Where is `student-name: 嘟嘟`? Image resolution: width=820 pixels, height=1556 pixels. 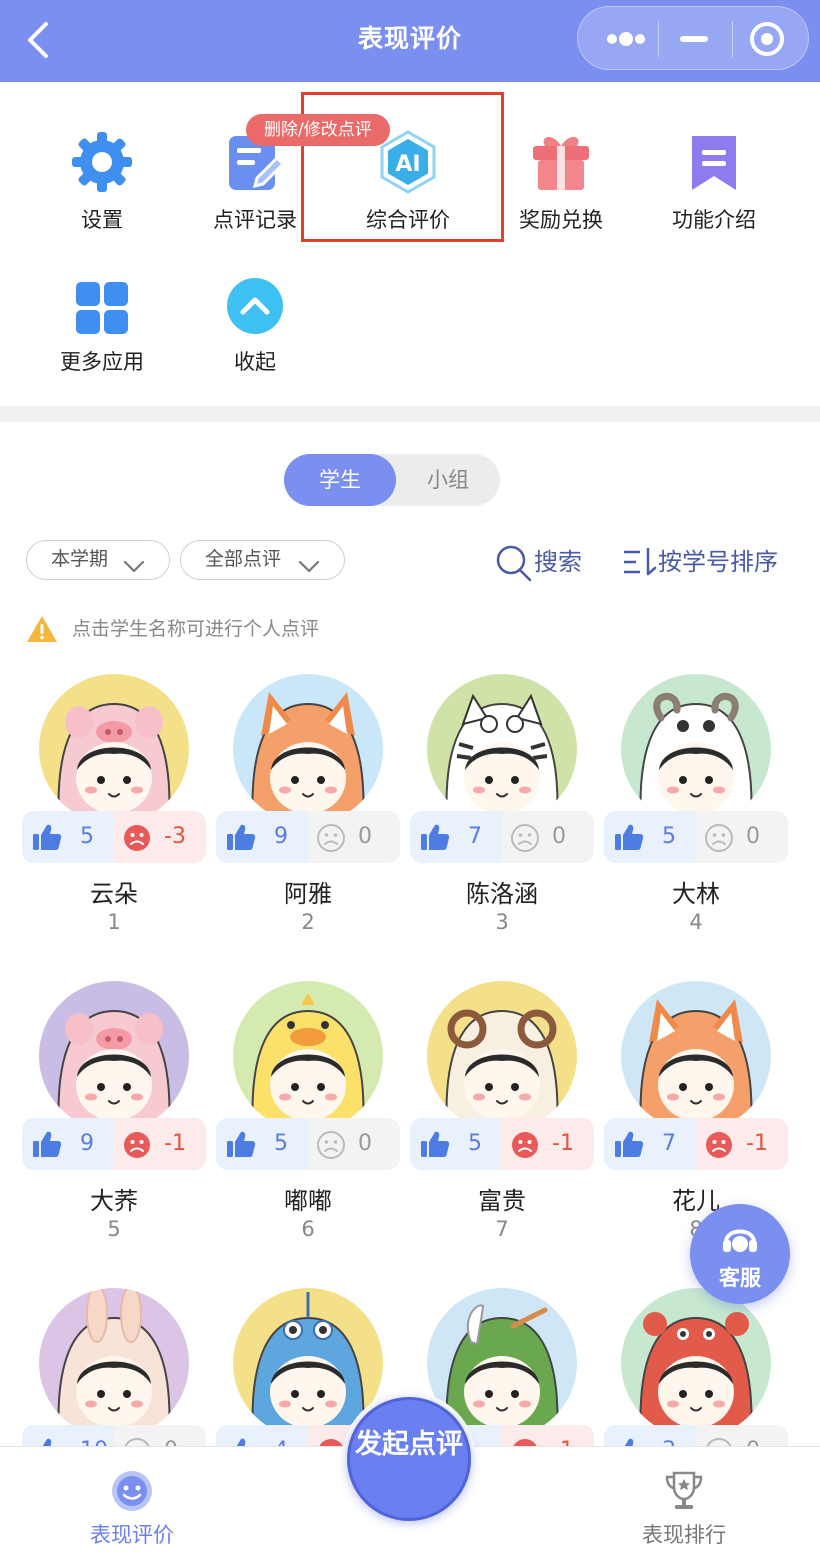
student-name: 嘟嘟 is located at coordinates (308, 1198).